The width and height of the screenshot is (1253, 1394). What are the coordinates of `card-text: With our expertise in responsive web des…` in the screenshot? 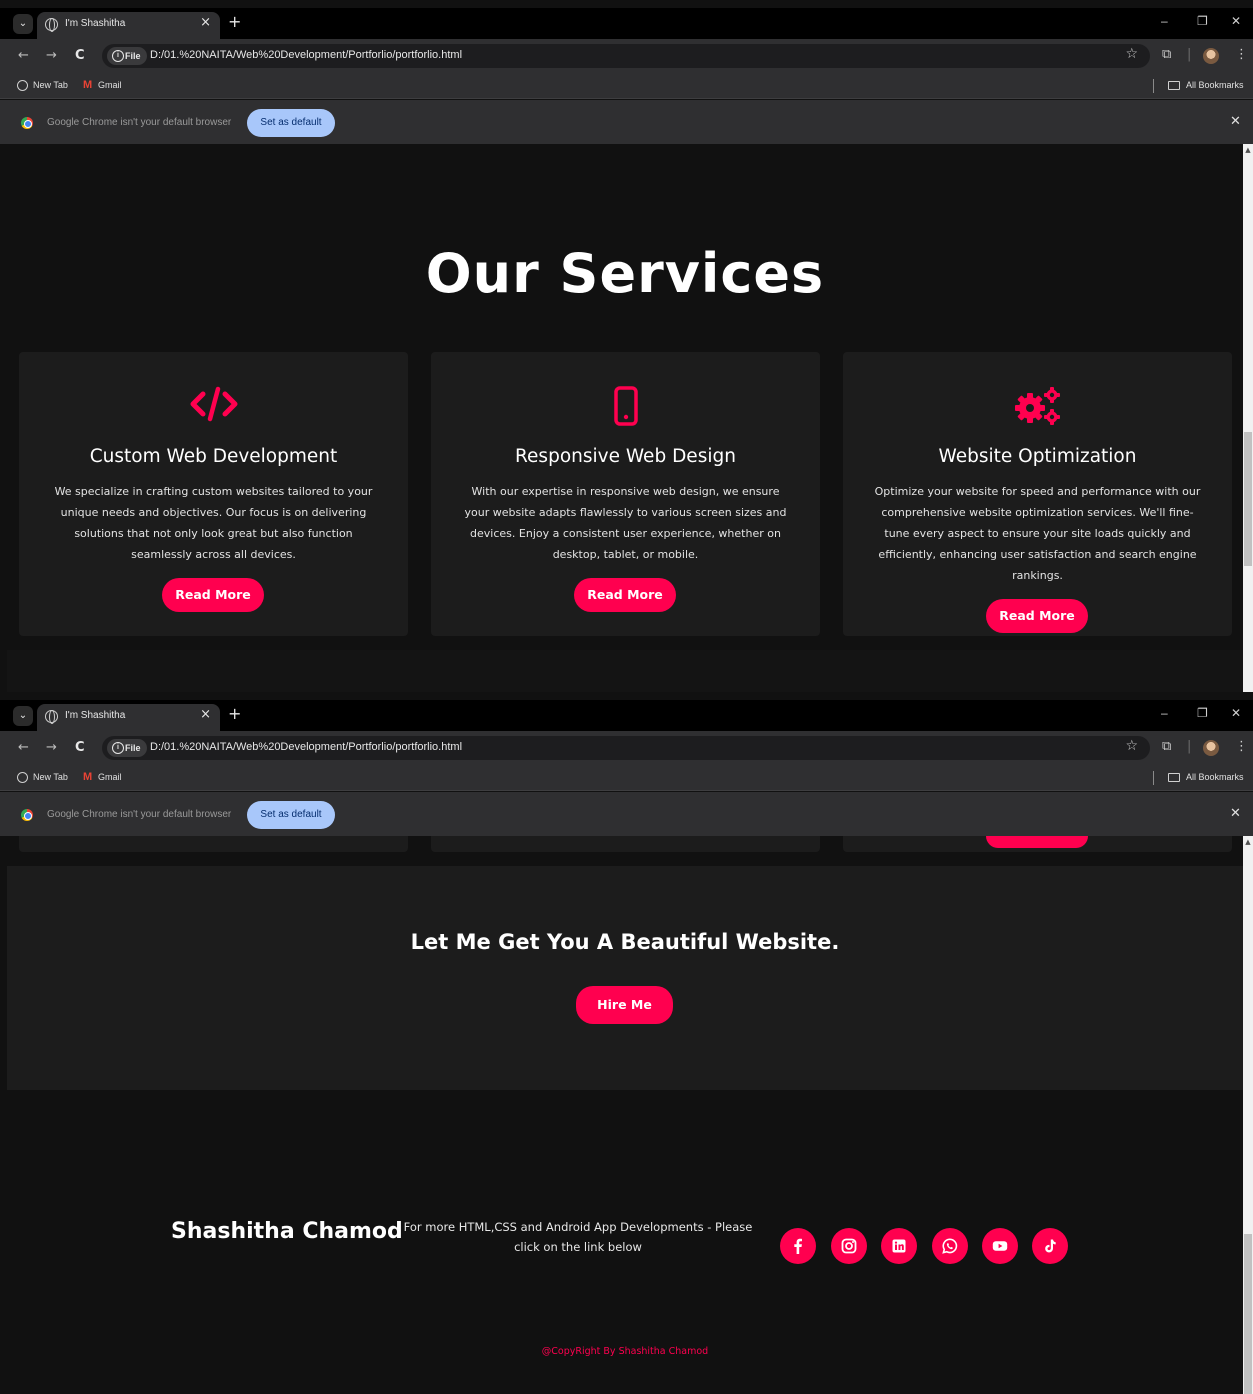 It's located at (625, 523).